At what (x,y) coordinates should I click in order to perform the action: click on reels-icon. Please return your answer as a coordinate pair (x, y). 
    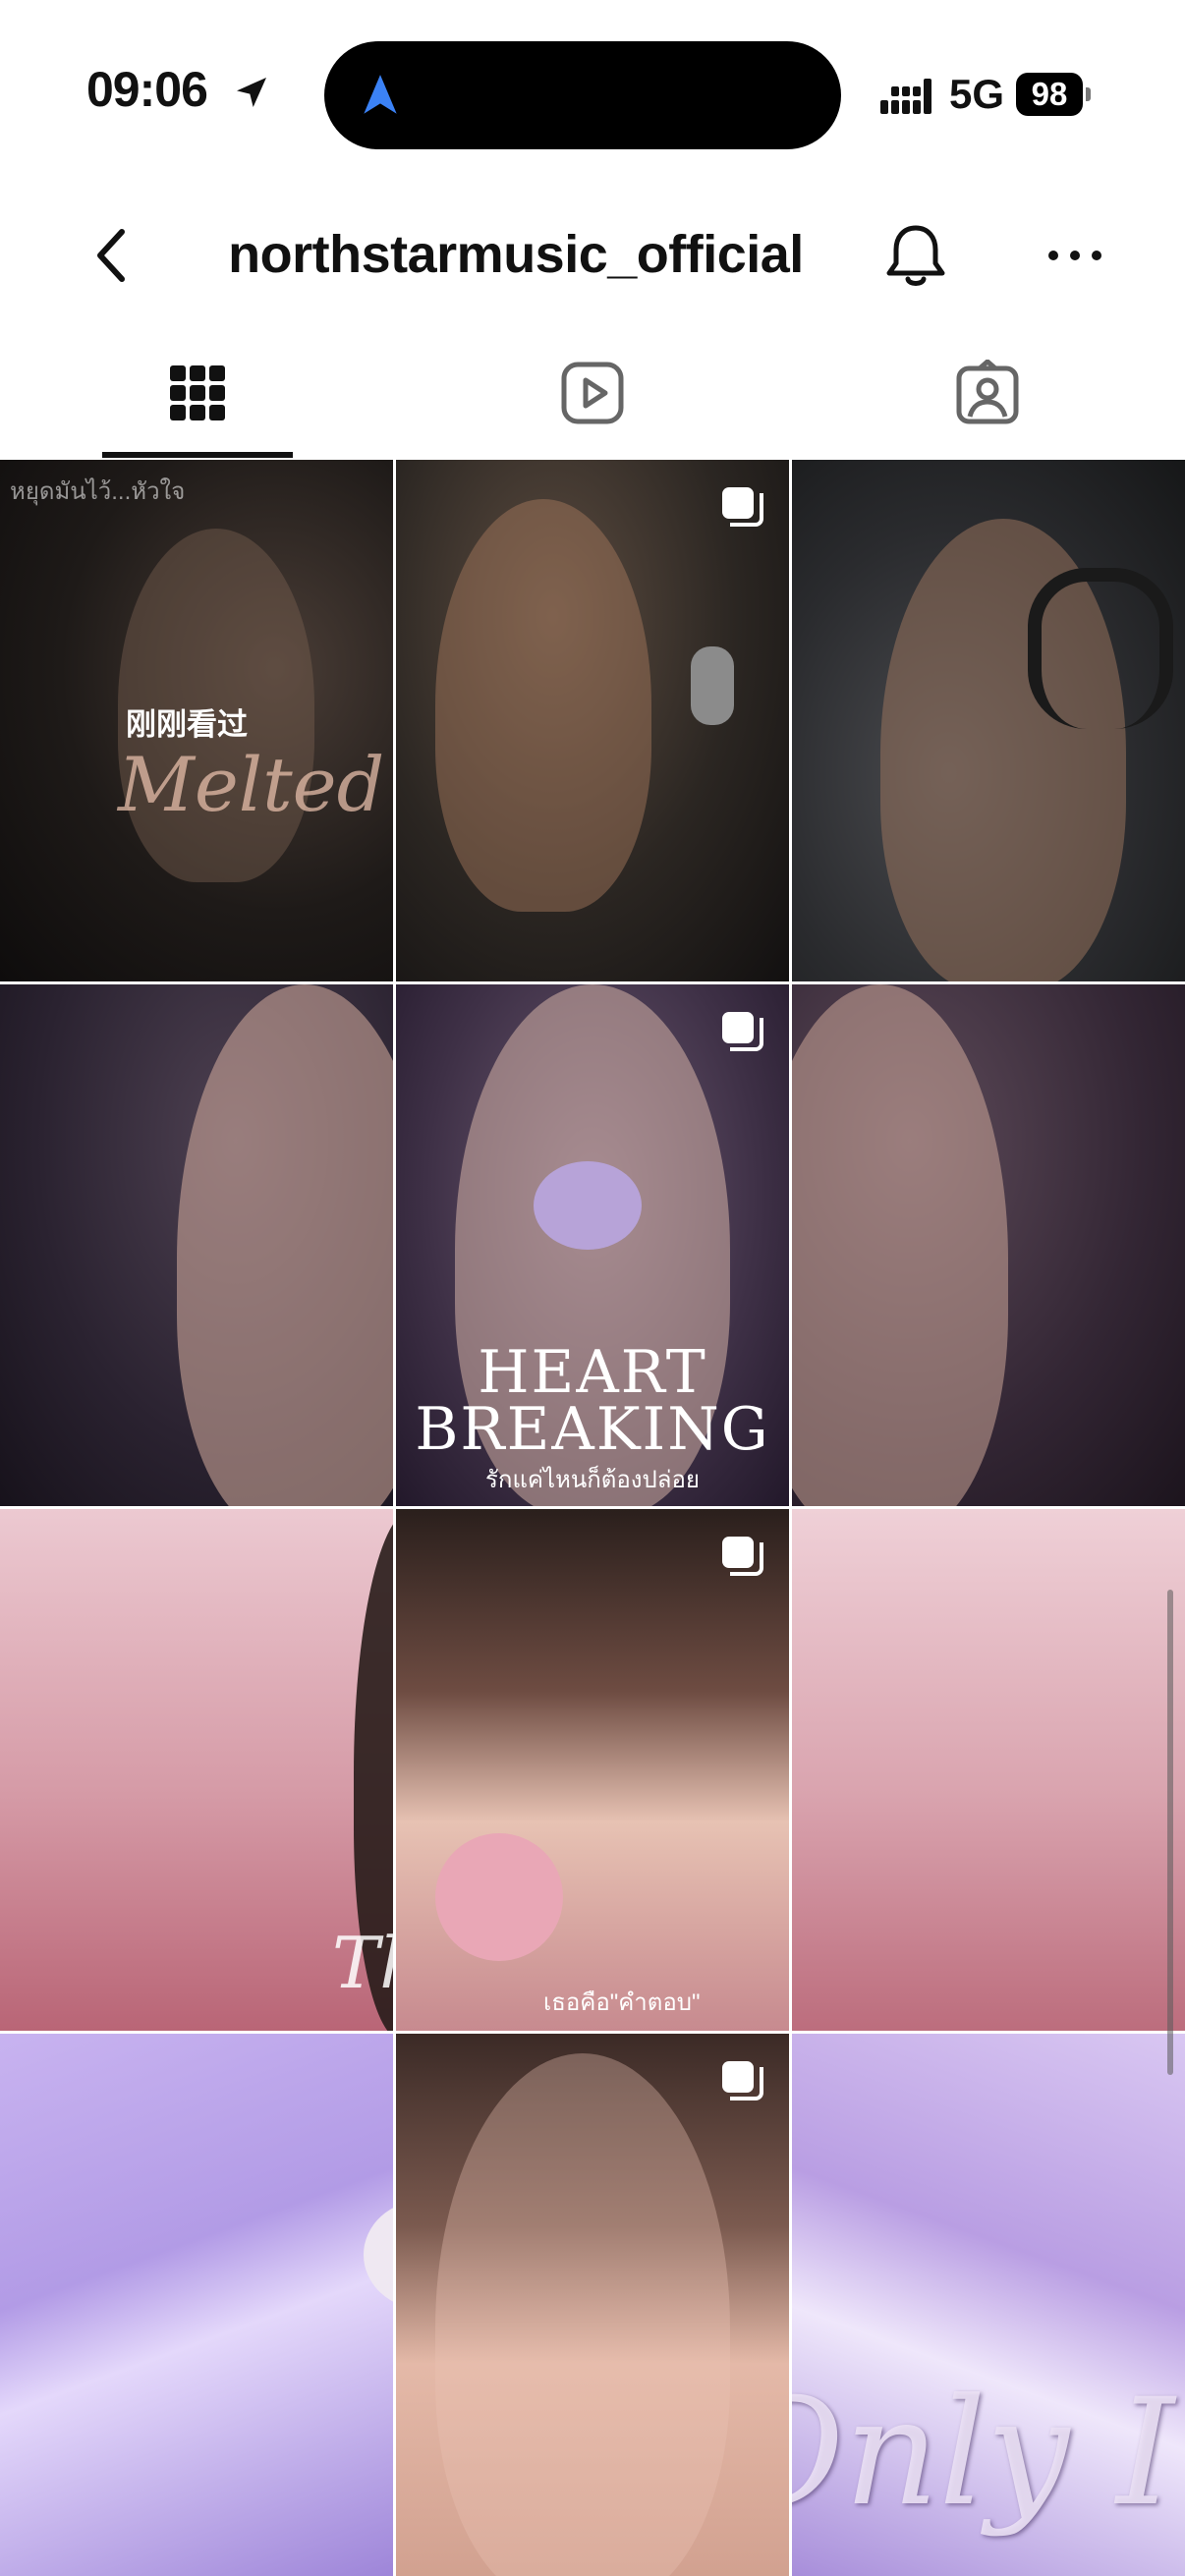
    Looking at the image, I should click on (592, 393).